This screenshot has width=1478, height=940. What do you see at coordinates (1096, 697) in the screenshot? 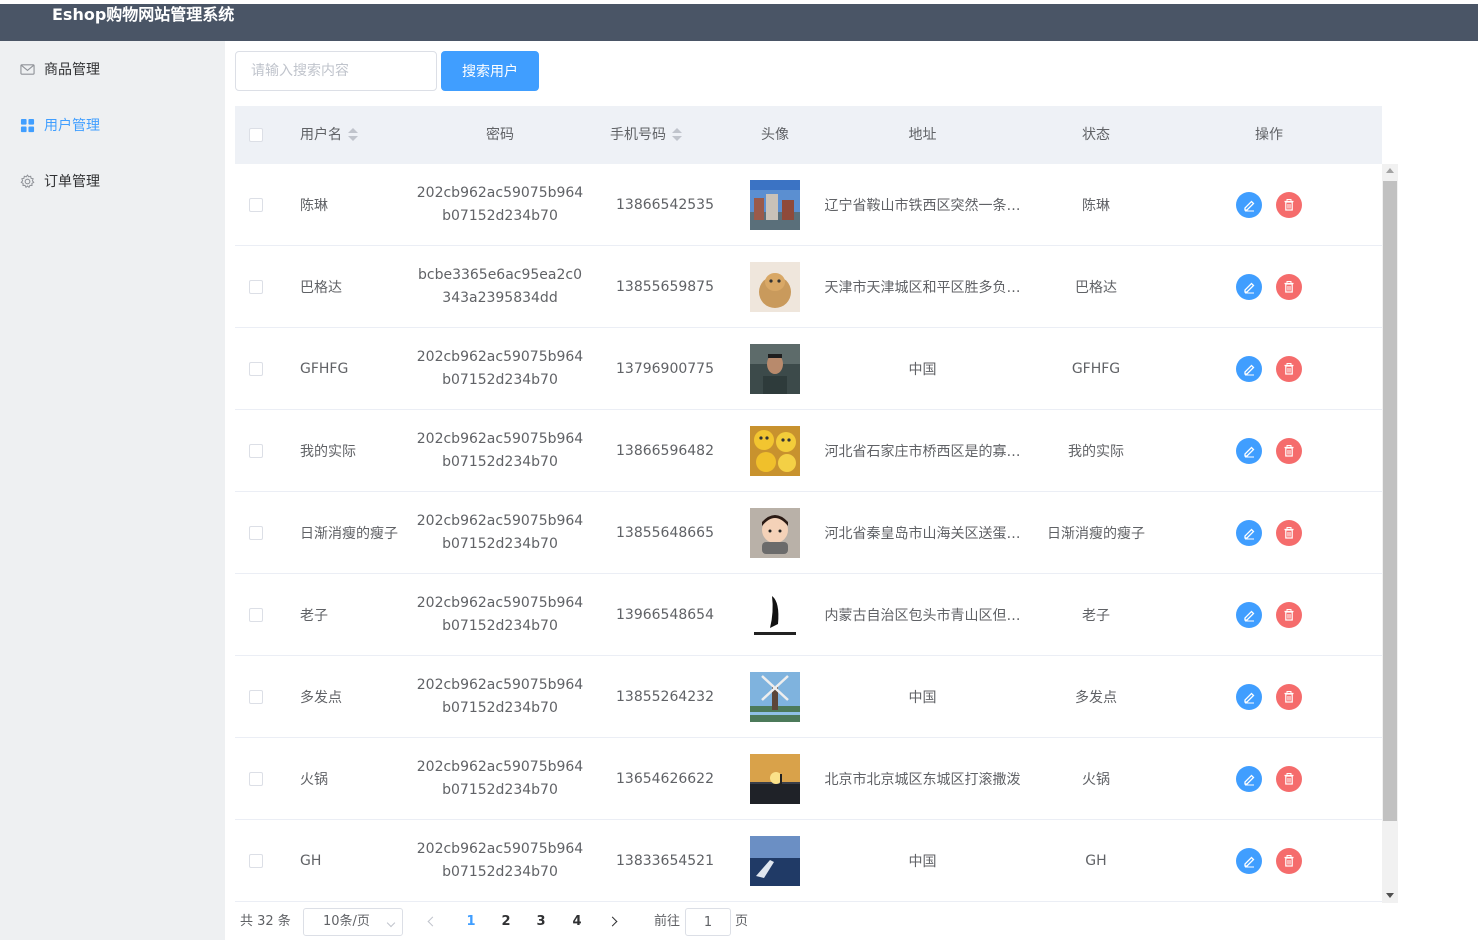
I see `cell-status: 多发点` at bounding box center [1096, 697].